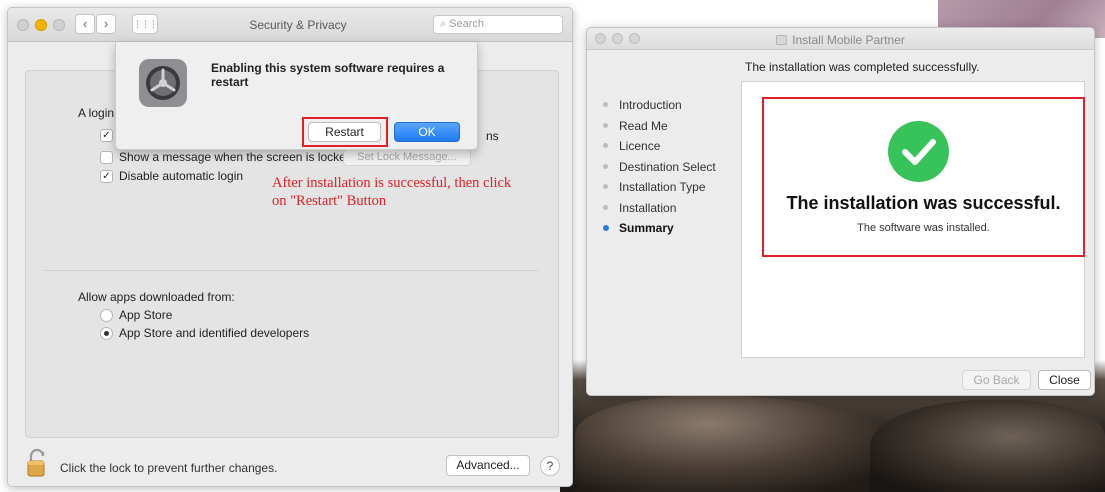 This screenshot has height=492, width=1105. Describe the element at coordinates (236, 157) in the screenshot. I see `show-message-label: Show a message when the screen is locked` at that location.